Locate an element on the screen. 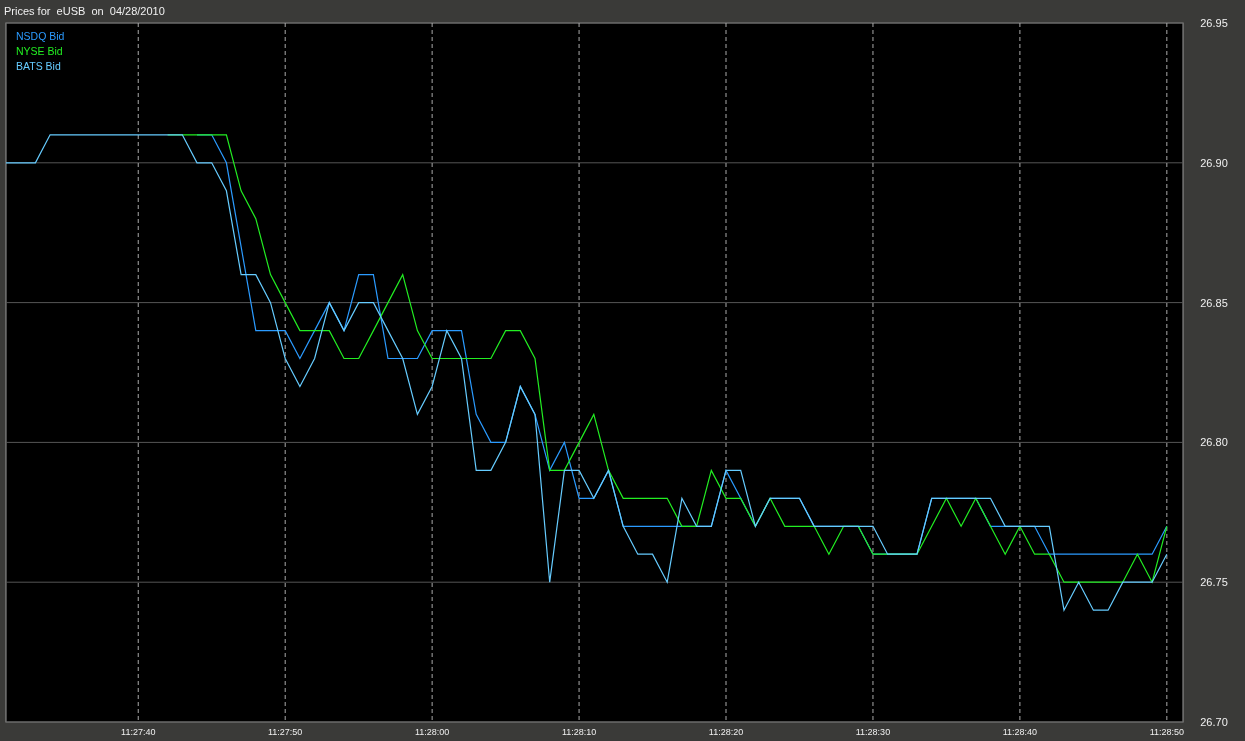  window-title: Prices for eUSB on 04/28/2010 is located at coordinates (84, 11).